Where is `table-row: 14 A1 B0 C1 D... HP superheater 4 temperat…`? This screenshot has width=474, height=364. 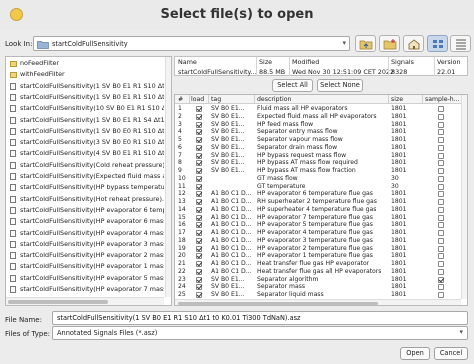
table-row: 14 A1 B0 C1 D... HP superheater 4 temperat… is located at coordinates (318, 209).